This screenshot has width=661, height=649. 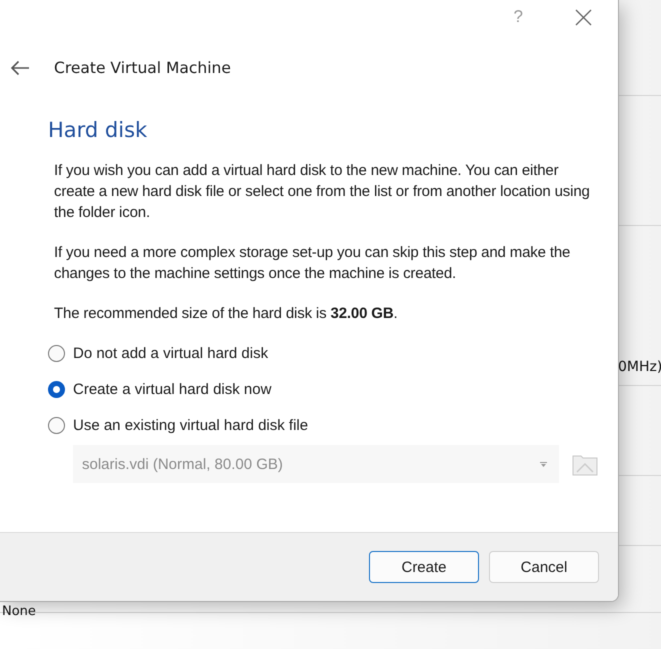 I want to click on radio-label: Do not add a virtual hard disk, so click(x=170, y=353).